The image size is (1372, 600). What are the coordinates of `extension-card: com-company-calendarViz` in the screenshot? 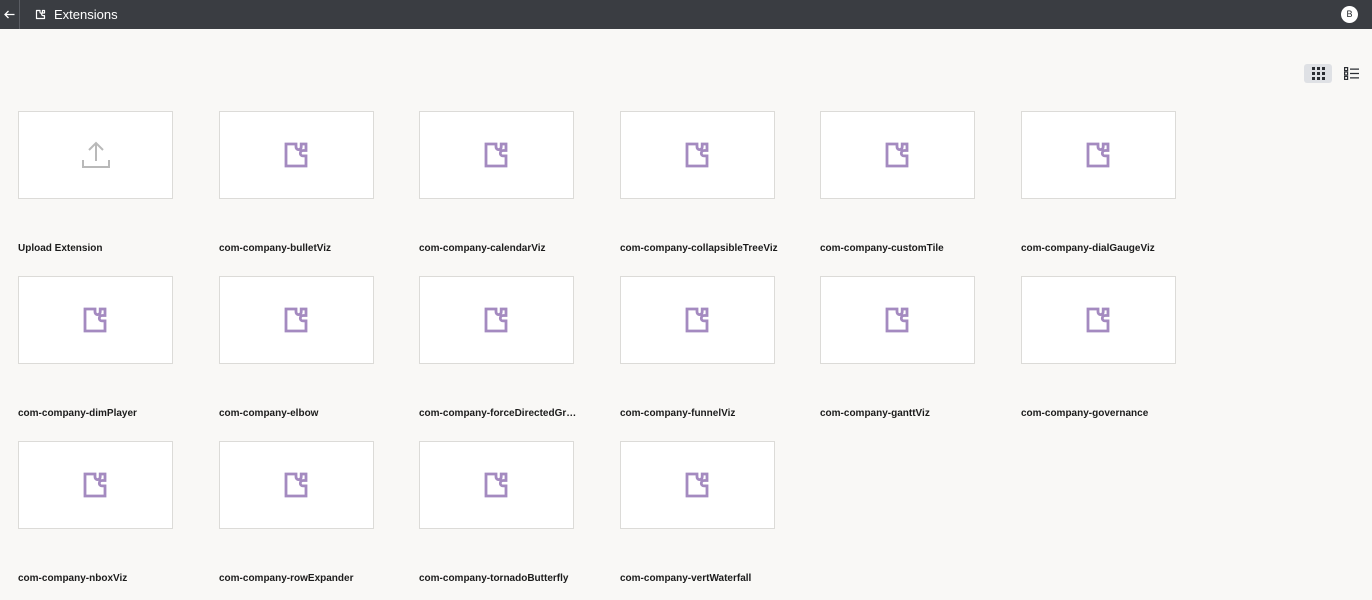 It's located at (499, 186).